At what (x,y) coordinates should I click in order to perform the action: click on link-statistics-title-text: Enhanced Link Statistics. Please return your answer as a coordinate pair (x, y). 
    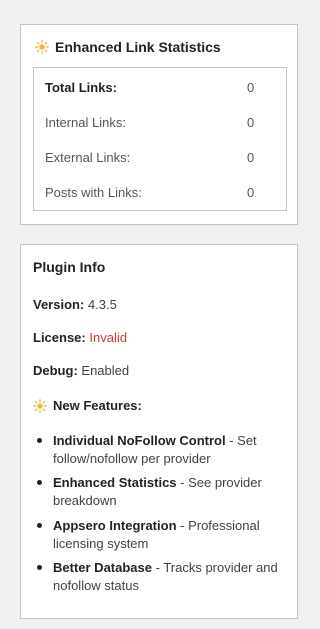
    Looking at the image, I should click on (138, 47).